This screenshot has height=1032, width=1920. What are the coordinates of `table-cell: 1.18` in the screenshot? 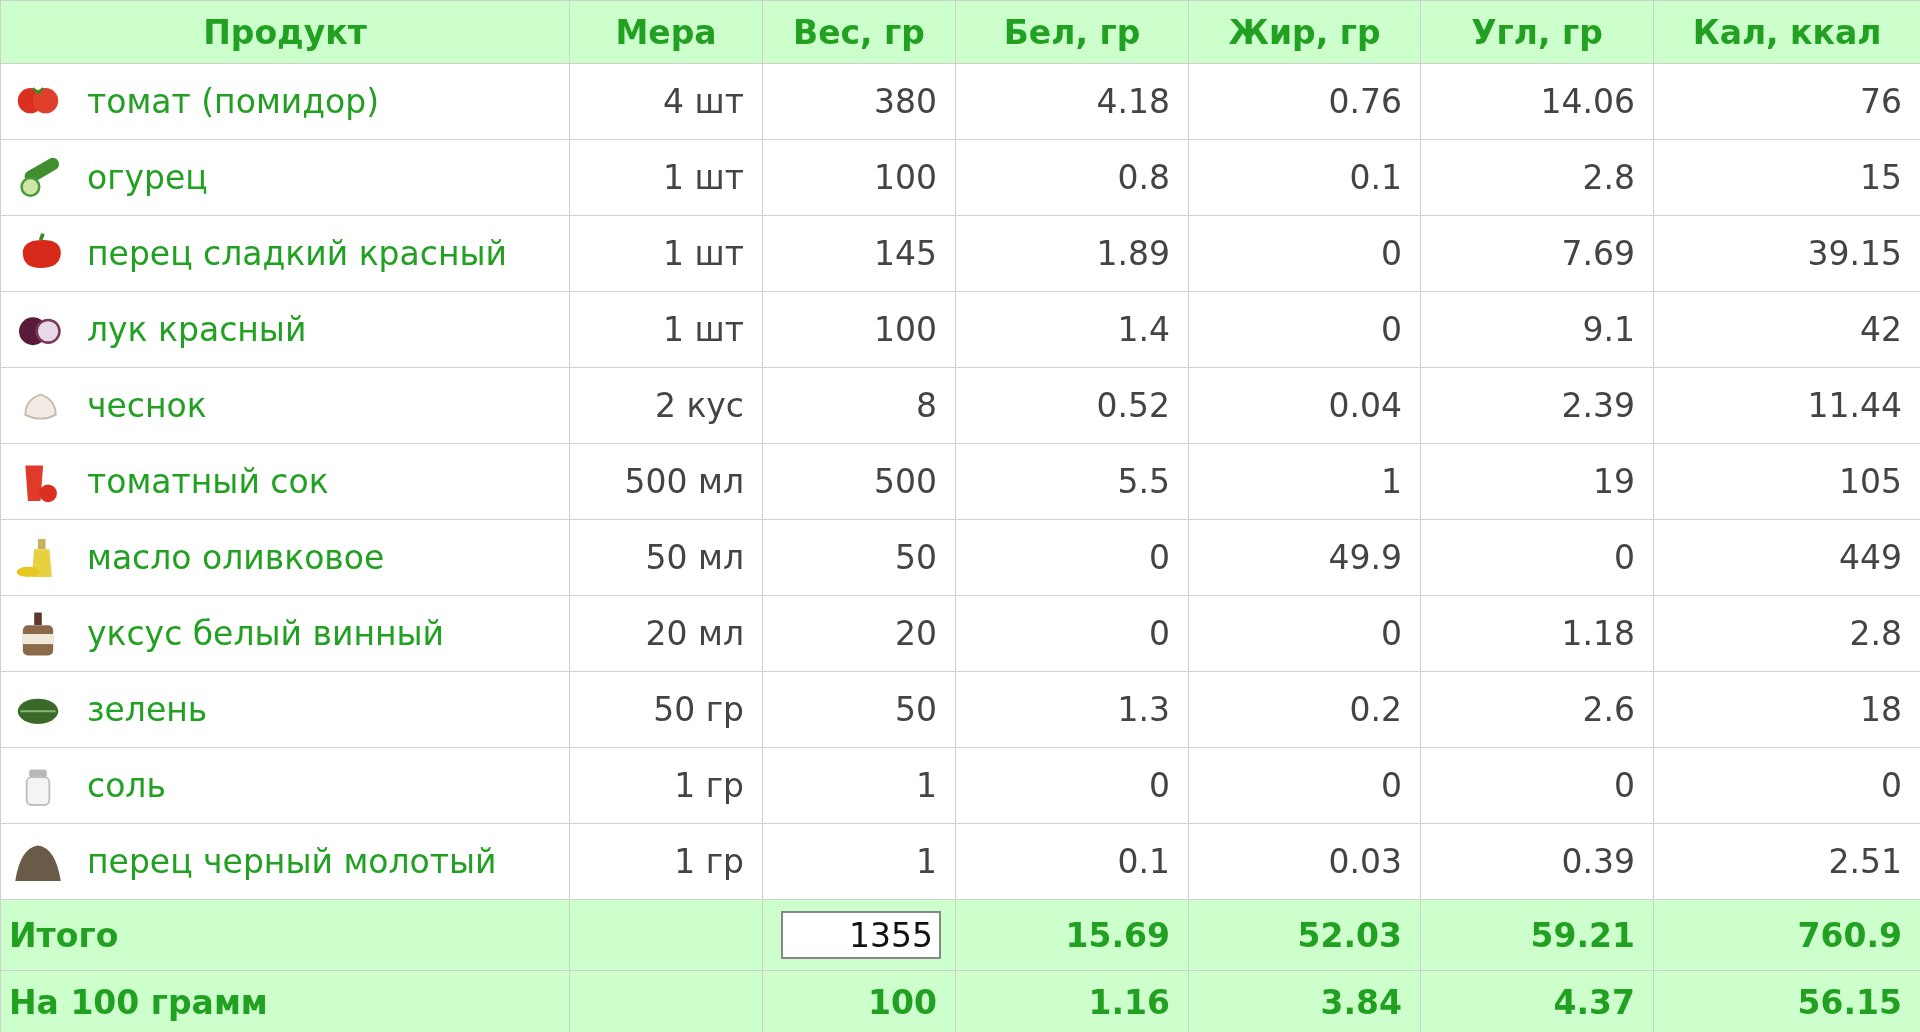 It's located at (1537, 633).